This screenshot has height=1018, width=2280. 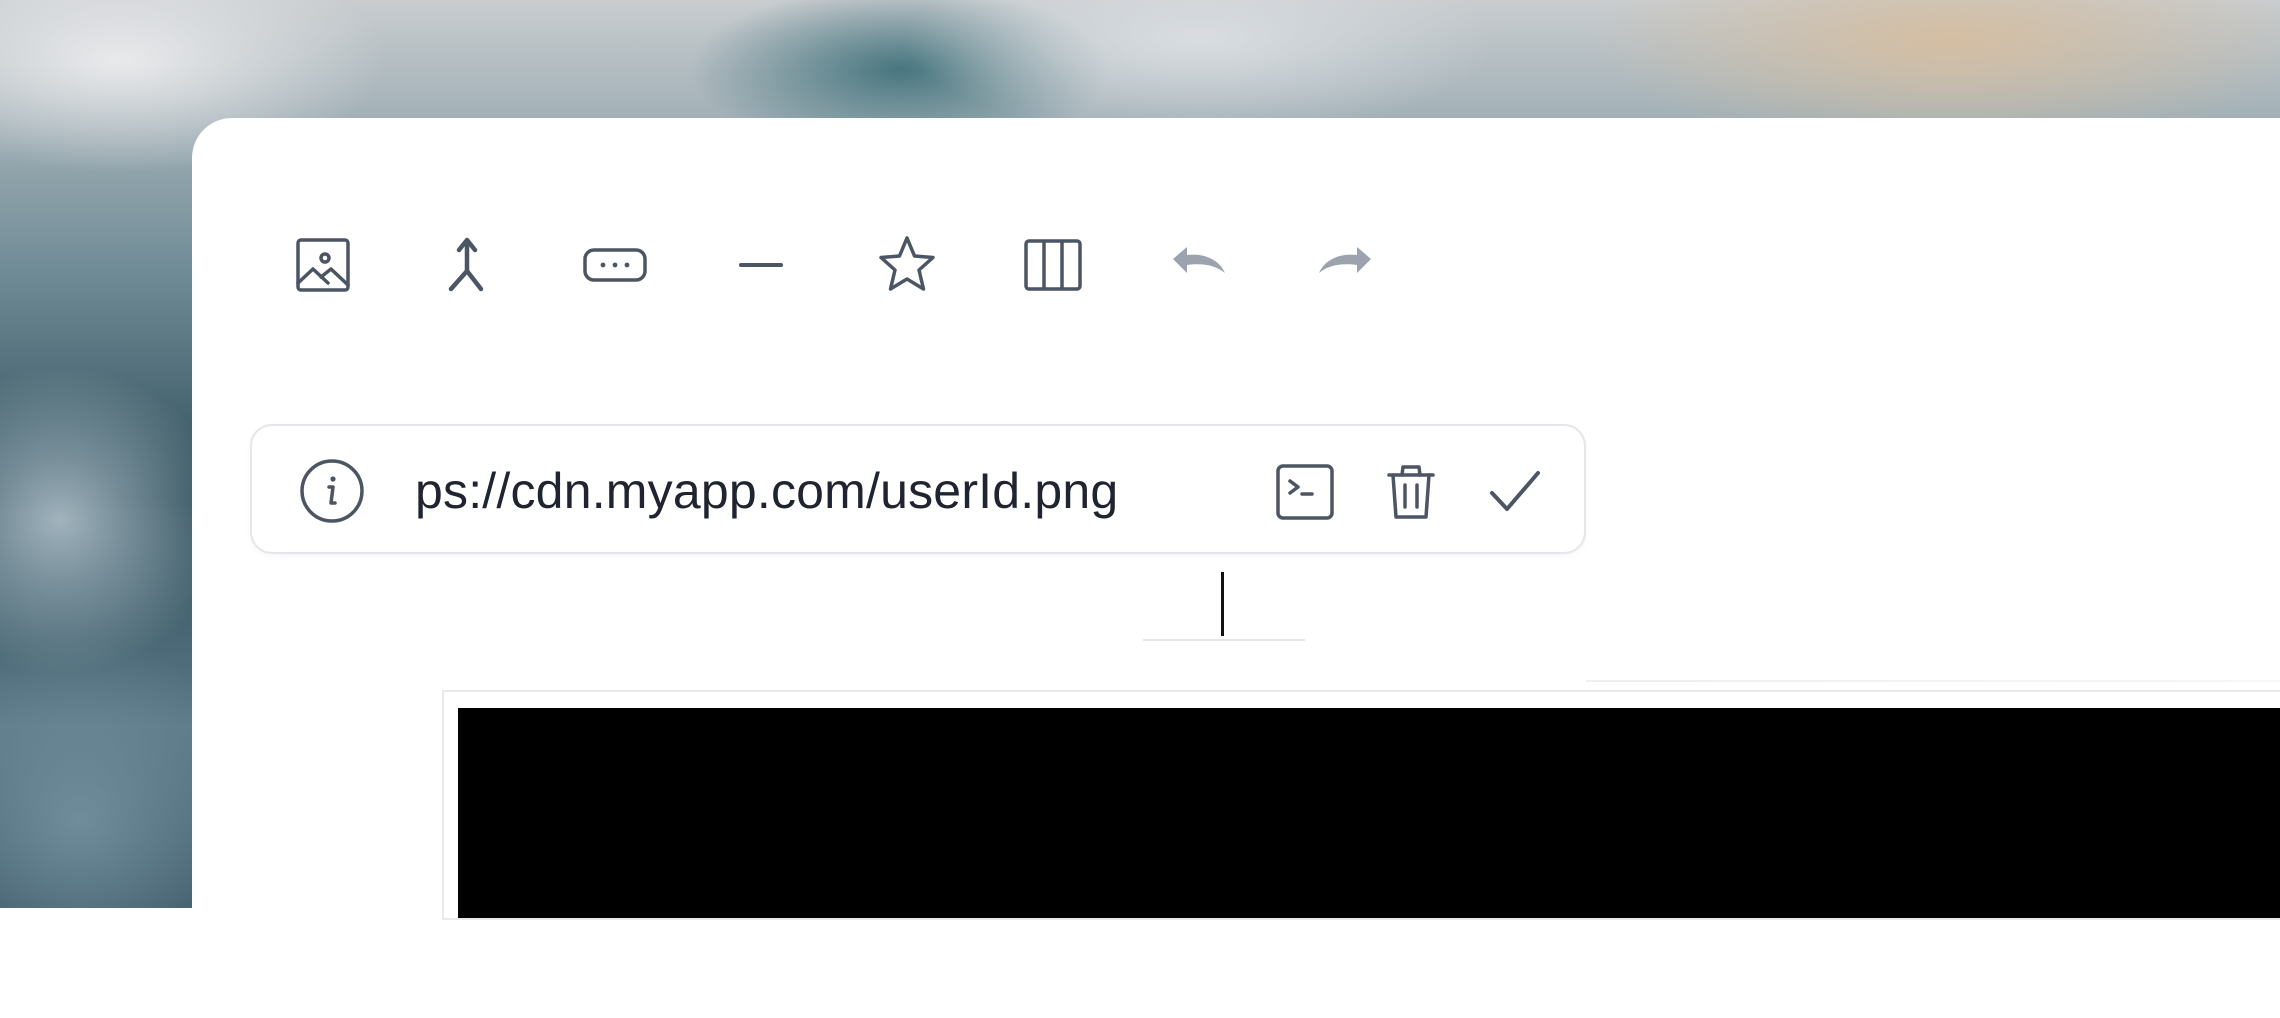 I want to click on insert-image-button, so click(x=323, y=265).